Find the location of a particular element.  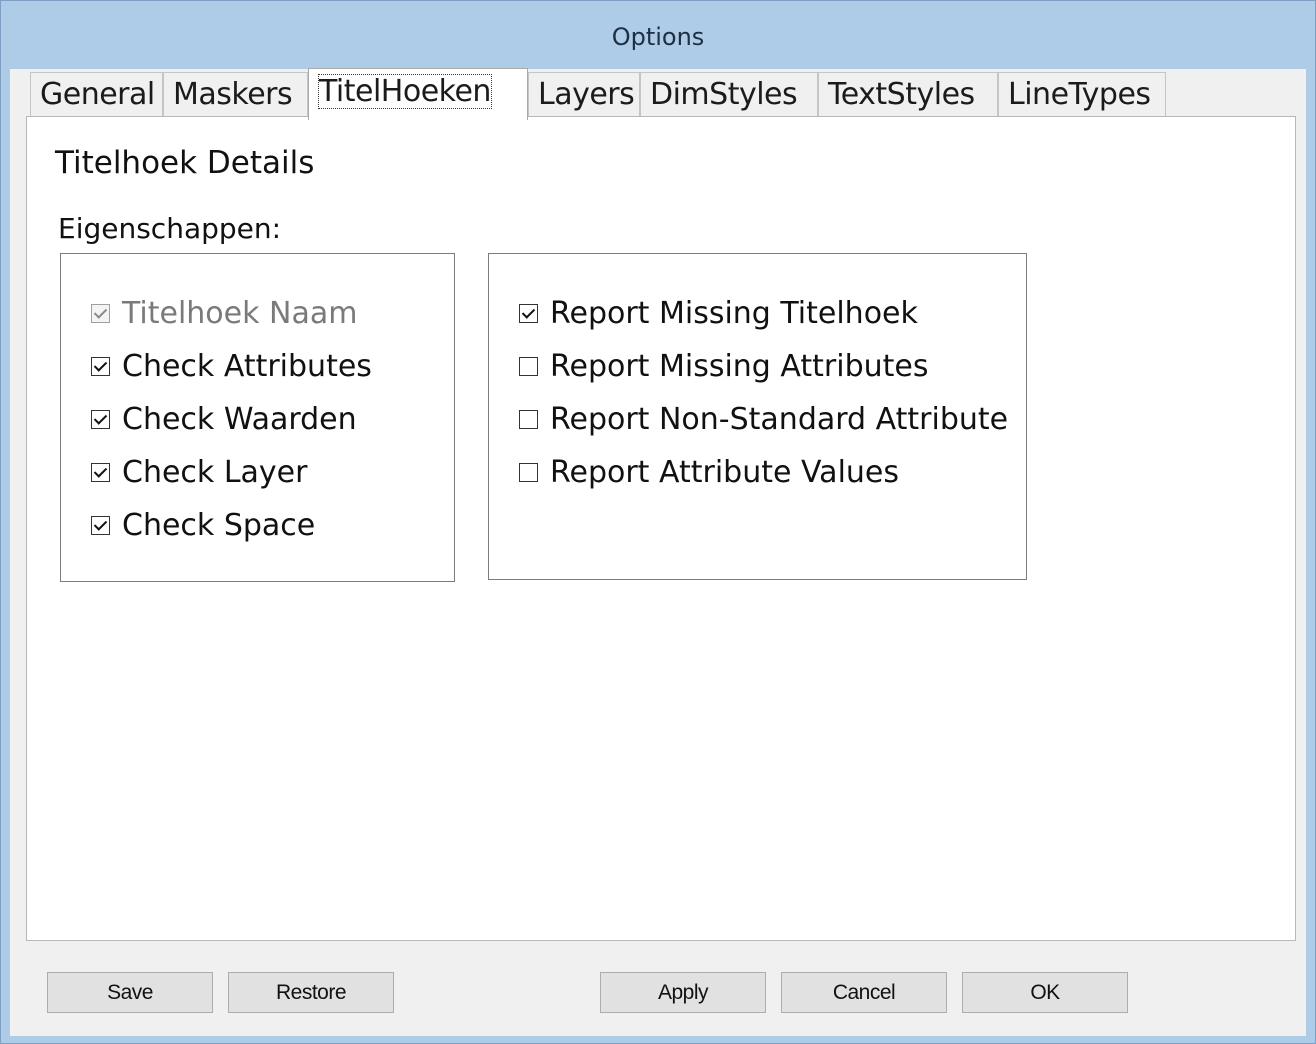

apply-button: Apply is located at coordinates (683, 992).